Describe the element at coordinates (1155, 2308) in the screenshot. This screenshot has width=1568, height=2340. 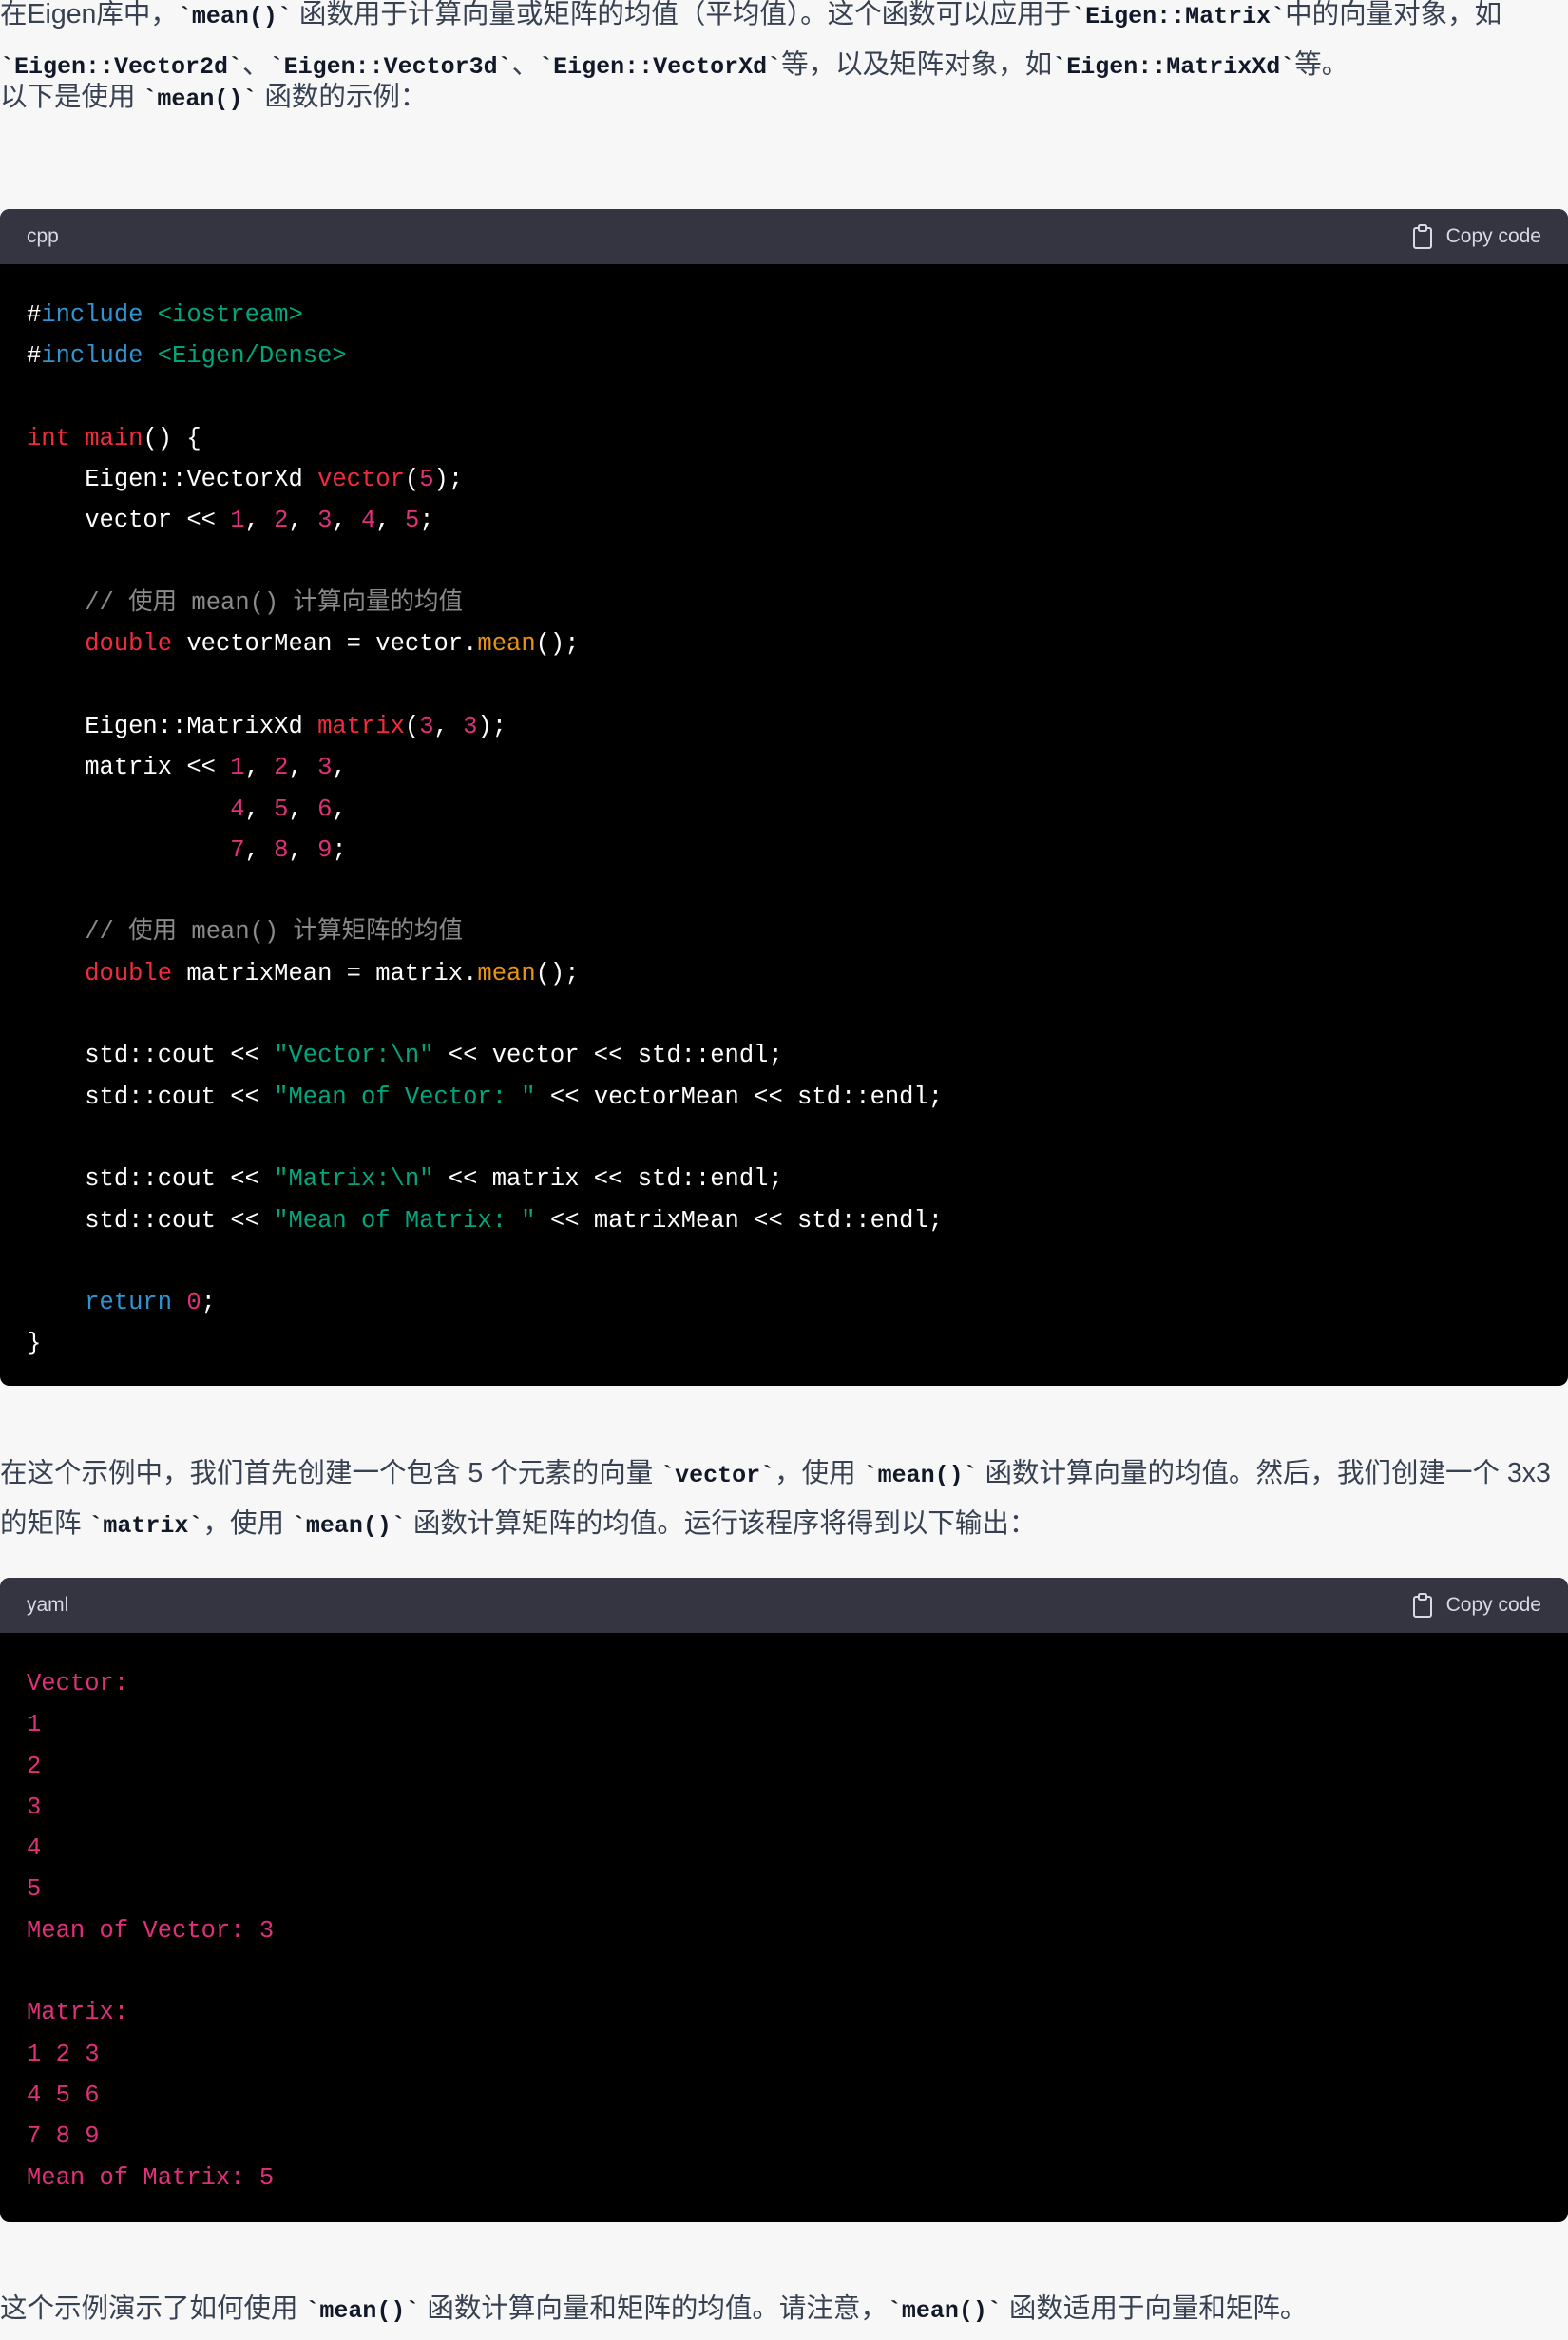
I see `paragraph-text: 函数适用于向量和矩阵。` at that location.